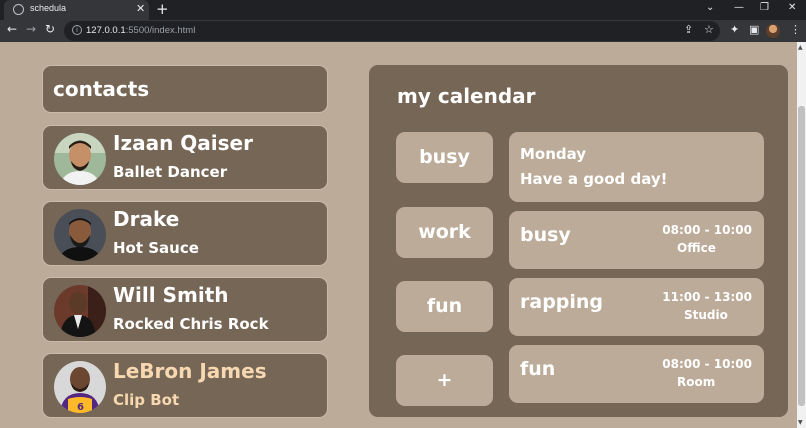 The width and height of the screenshot is (806, 428). What do you see at coordinates (140, 30) in the screenshot?
I see `url-text: 127.0.0.1:5500/index.html` at bounding box center [140, 30].